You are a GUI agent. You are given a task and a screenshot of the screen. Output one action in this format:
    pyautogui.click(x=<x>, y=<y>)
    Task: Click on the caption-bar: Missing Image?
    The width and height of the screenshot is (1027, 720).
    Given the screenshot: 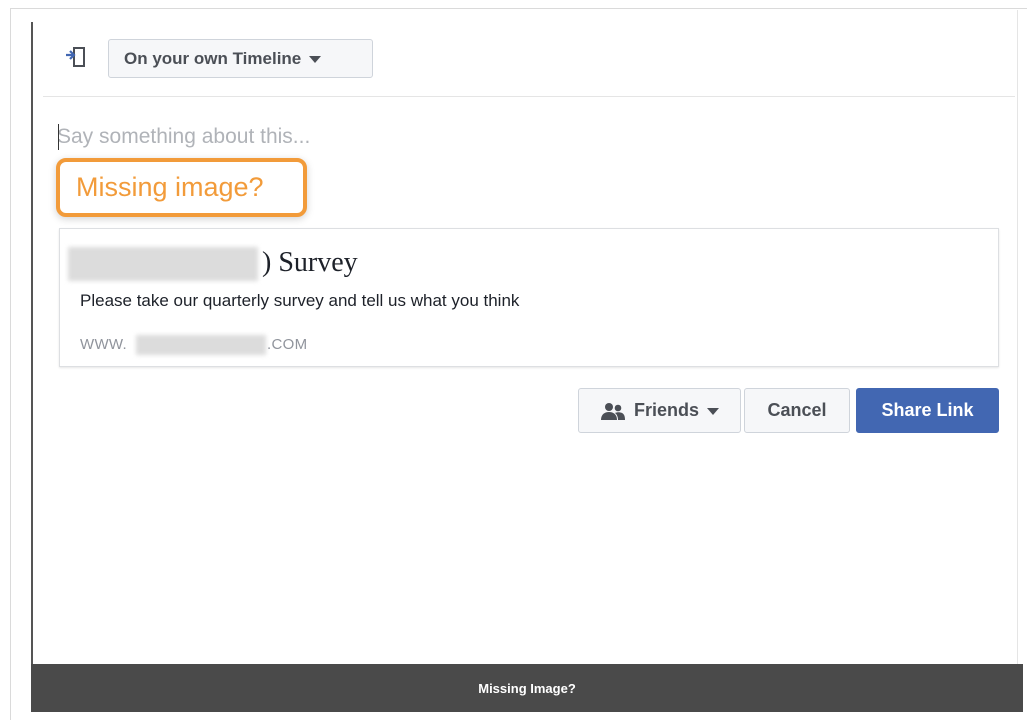 What is the action you would take?
    pyautogui.click(x=527, y=688)
    